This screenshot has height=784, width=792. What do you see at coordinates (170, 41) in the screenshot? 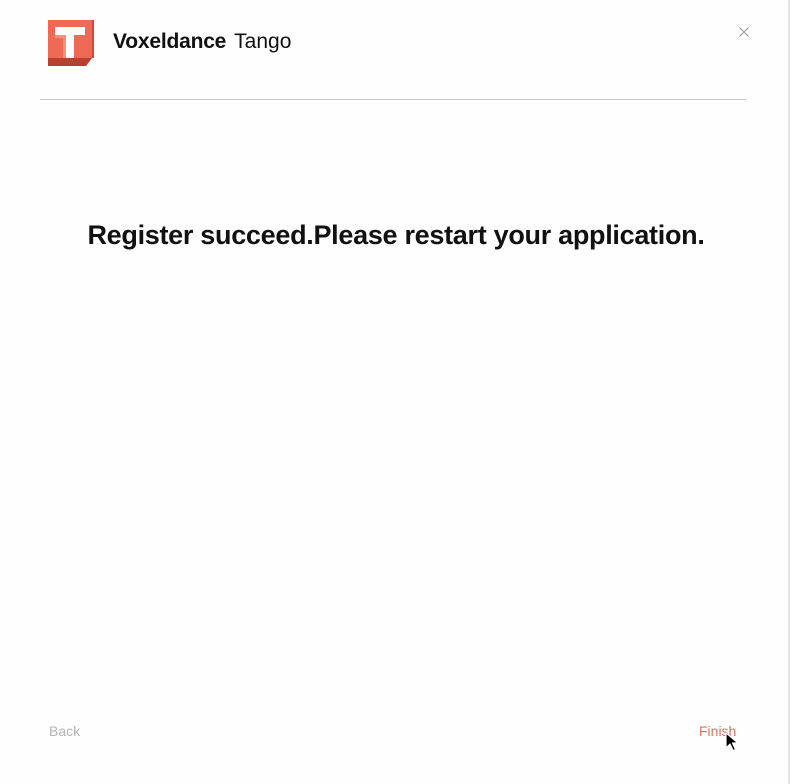
I see `brand-name: Voxeldance` at bounding box center [170, 41].